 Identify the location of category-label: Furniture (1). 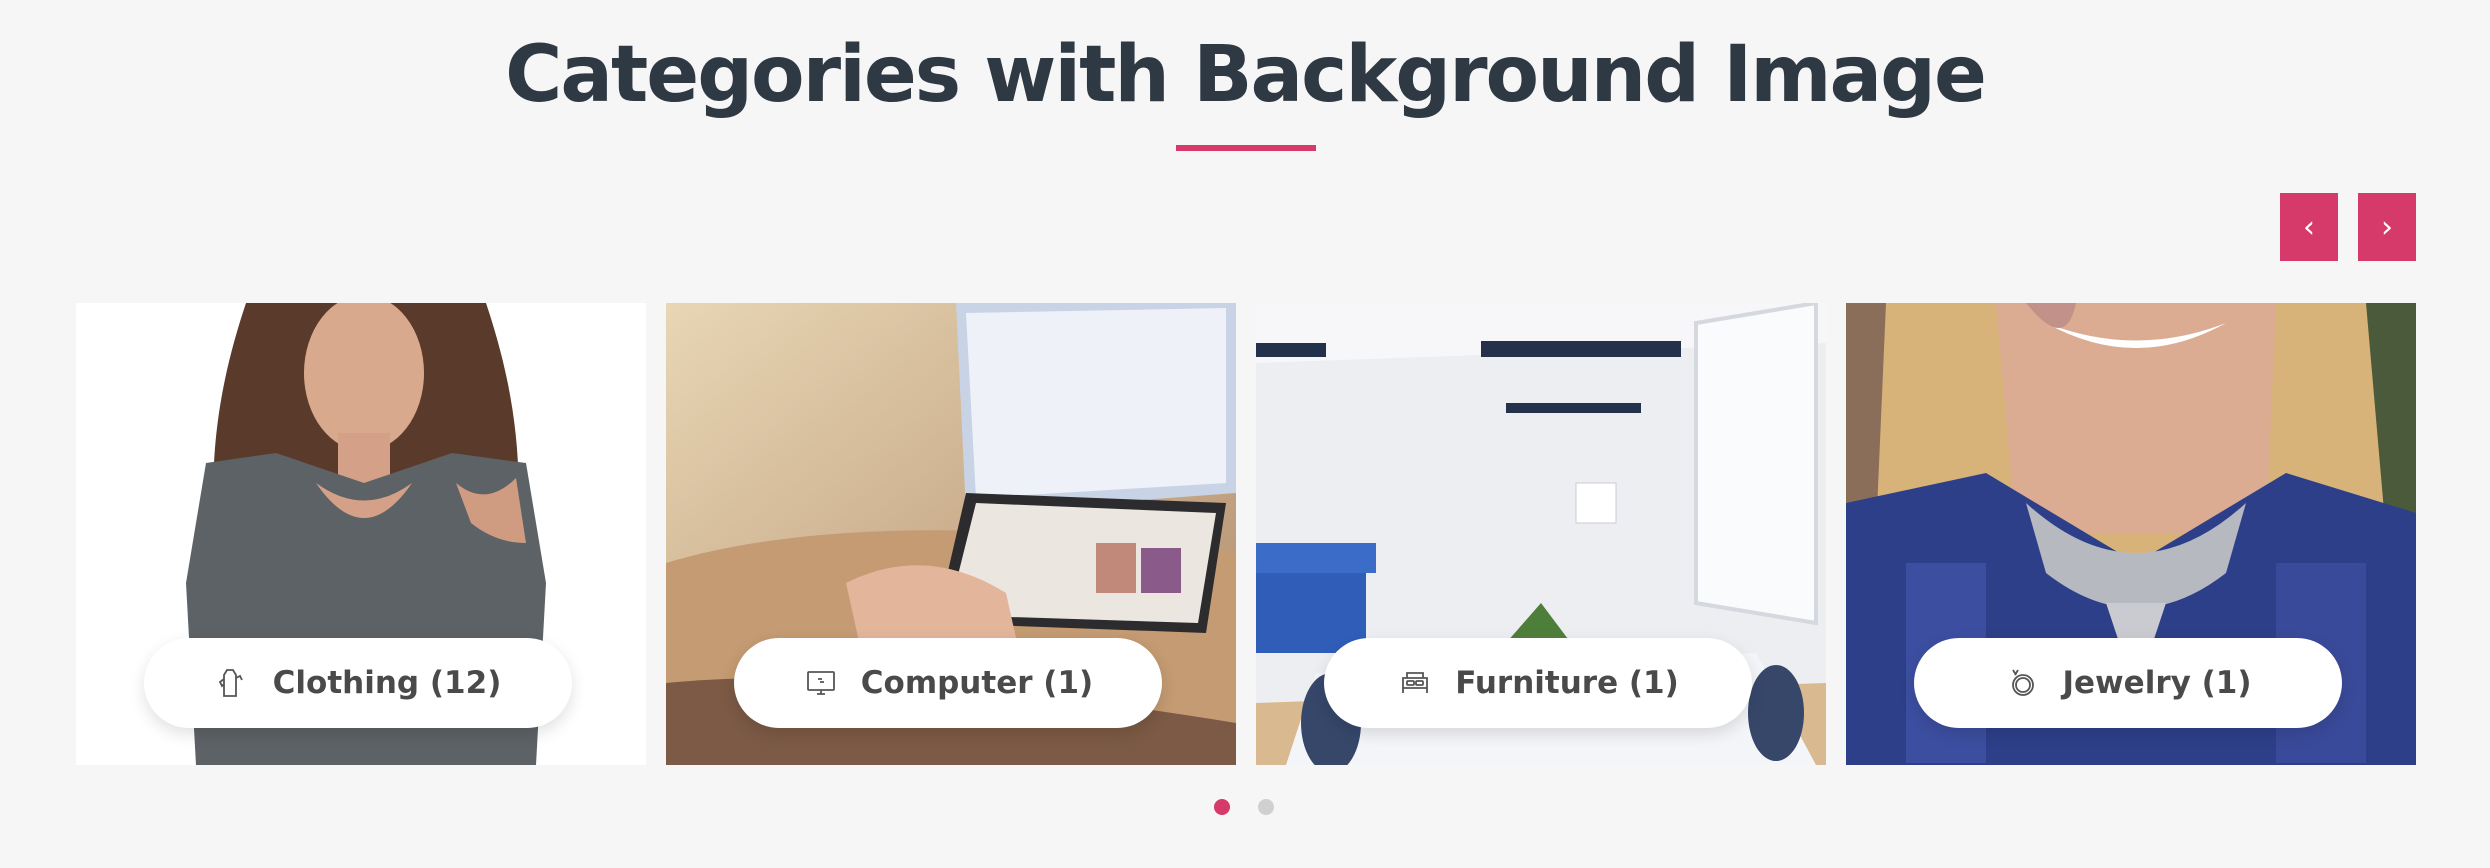
(1567, 683).